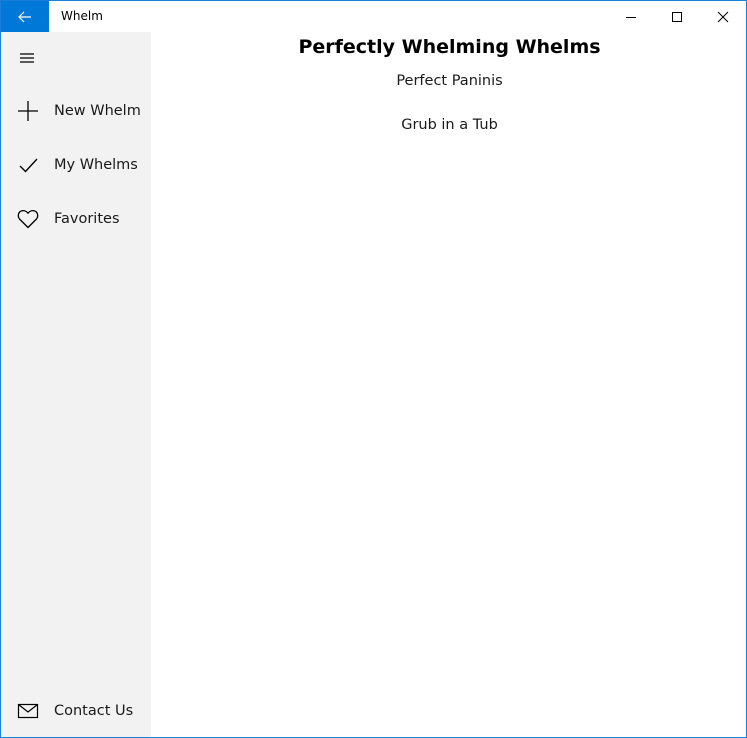  I want to click on checkmark-icon, so click(28, 165).